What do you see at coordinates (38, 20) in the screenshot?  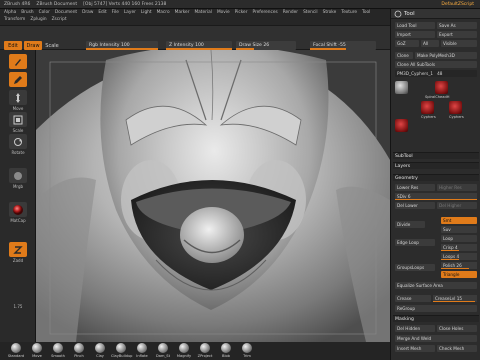 I see `menu-item-zplugin: Zplugin` at bounding box center [38, 20].